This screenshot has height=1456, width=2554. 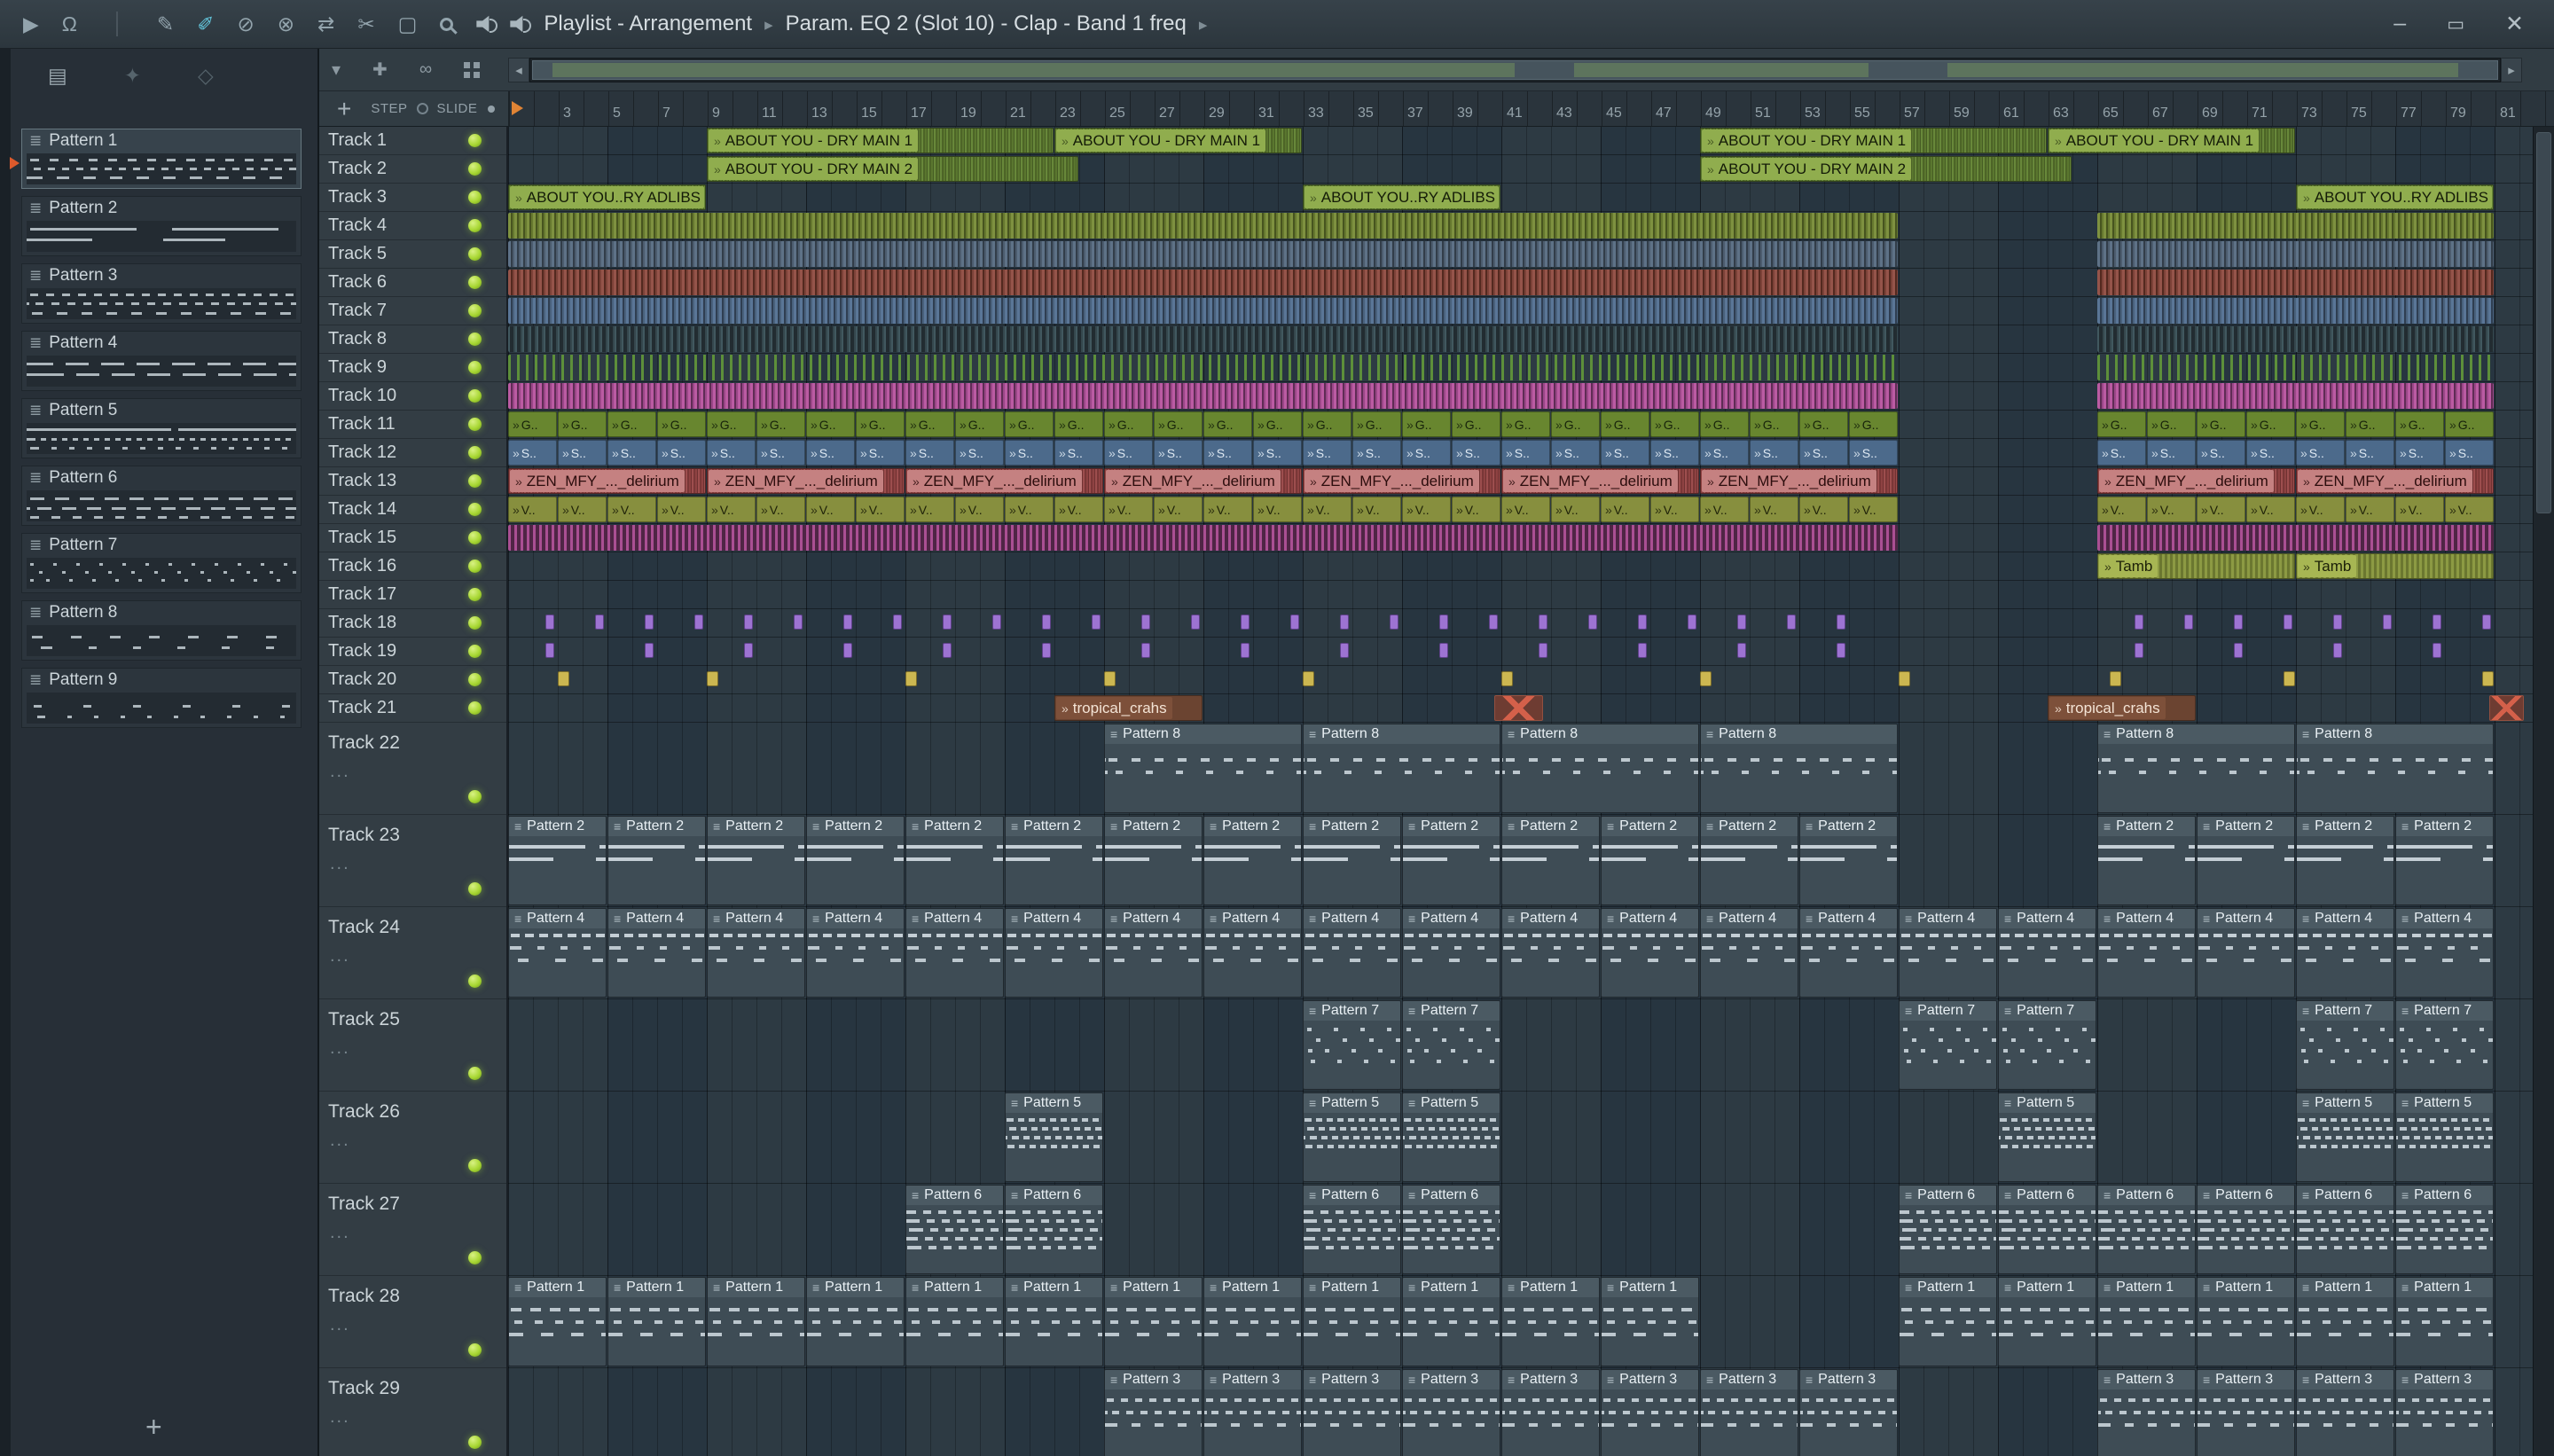 What do you see at coordinates (161, 361) in the screenshot?
I see `pattern-item: ≣ Pattern 4` at bounding box center [161, 361].